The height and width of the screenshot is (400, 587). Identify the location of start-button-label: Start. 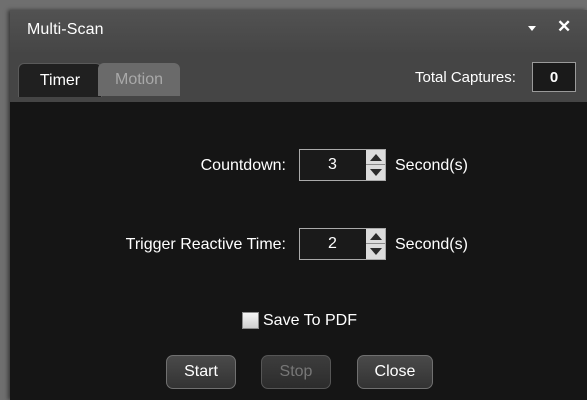
(201, 371).